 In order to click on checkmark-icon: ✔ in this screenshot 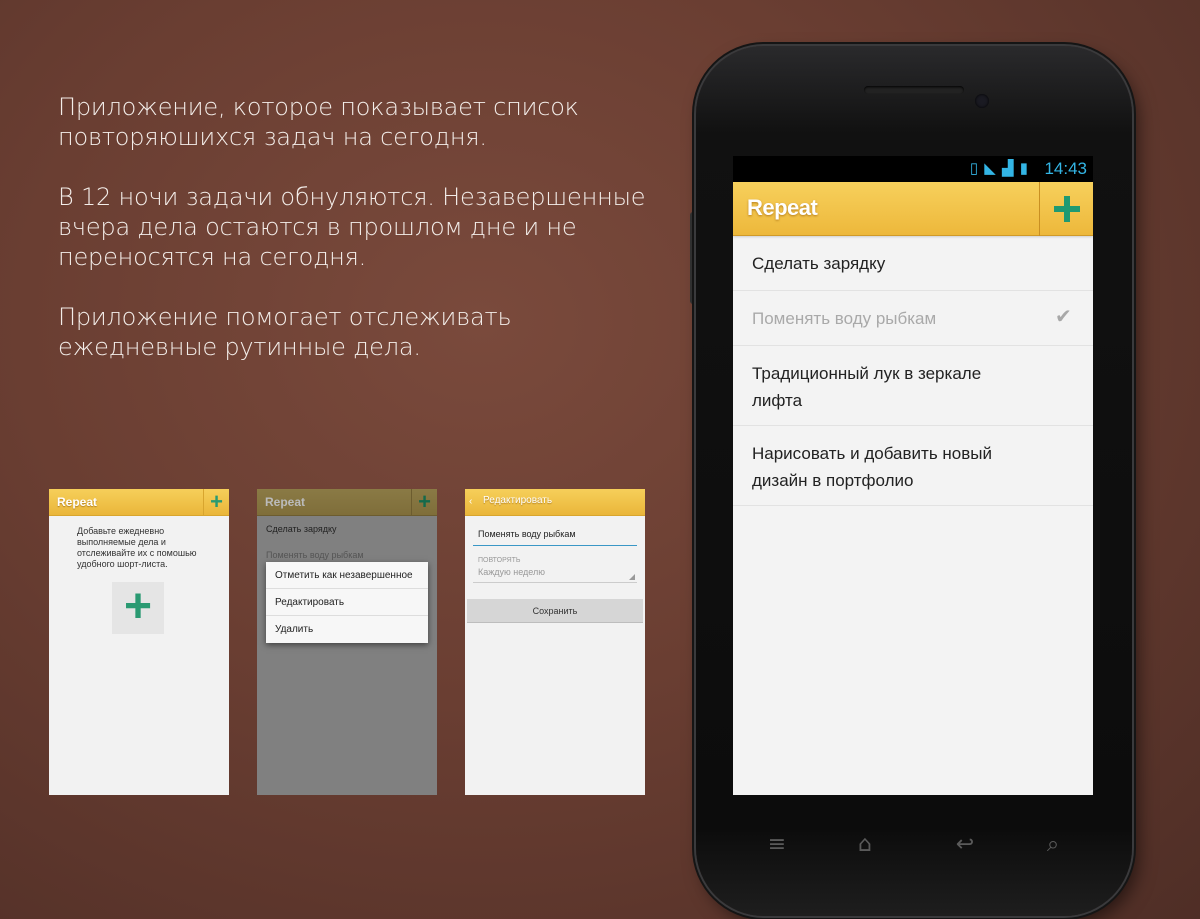, I will do `click(1063, 317)`.